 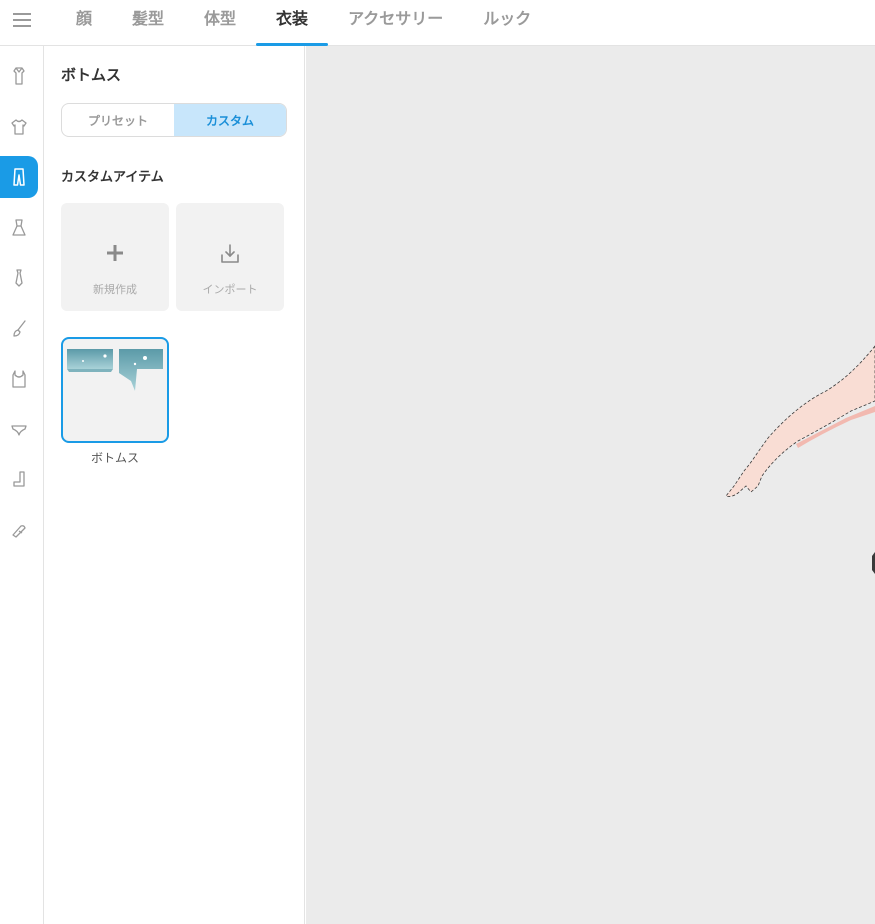 I want to click on shoe-icon, so click(x=19, y=531).